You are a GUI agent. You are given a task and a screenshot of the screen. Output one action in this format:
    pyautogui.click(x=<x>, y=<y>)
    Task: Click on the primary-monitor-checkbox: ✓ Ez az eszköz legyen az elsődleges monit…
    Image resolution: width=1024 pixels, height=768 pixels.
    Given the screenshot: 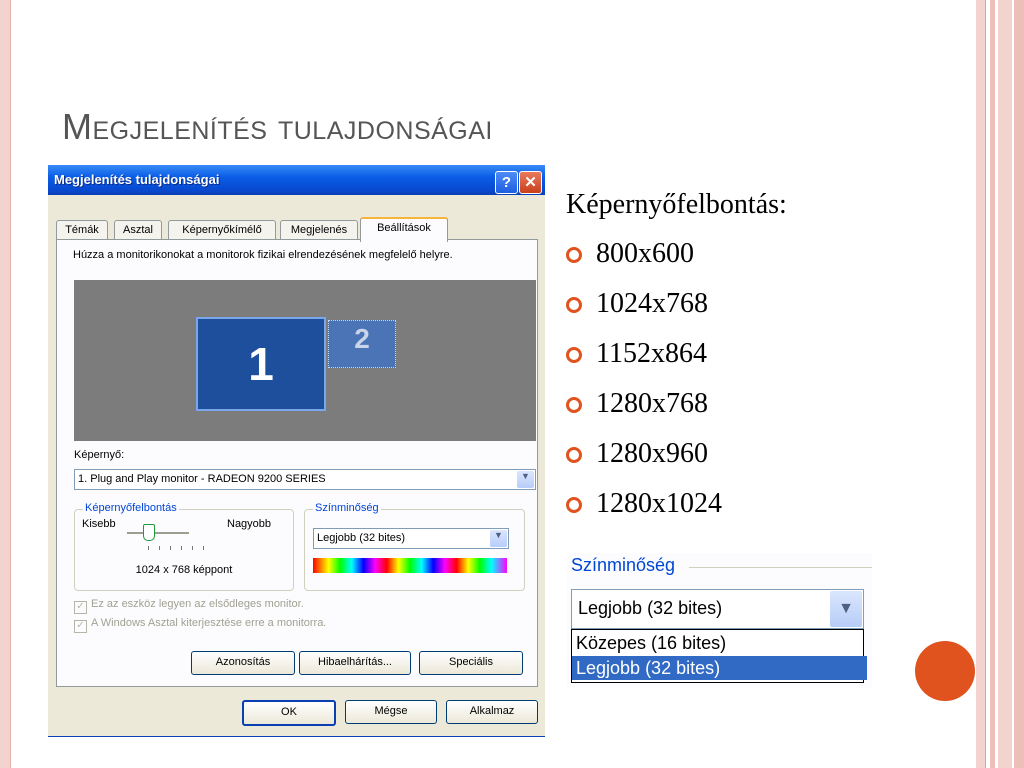 What is the action you would take?
    pyautogui.click(x=189, y=606)
    